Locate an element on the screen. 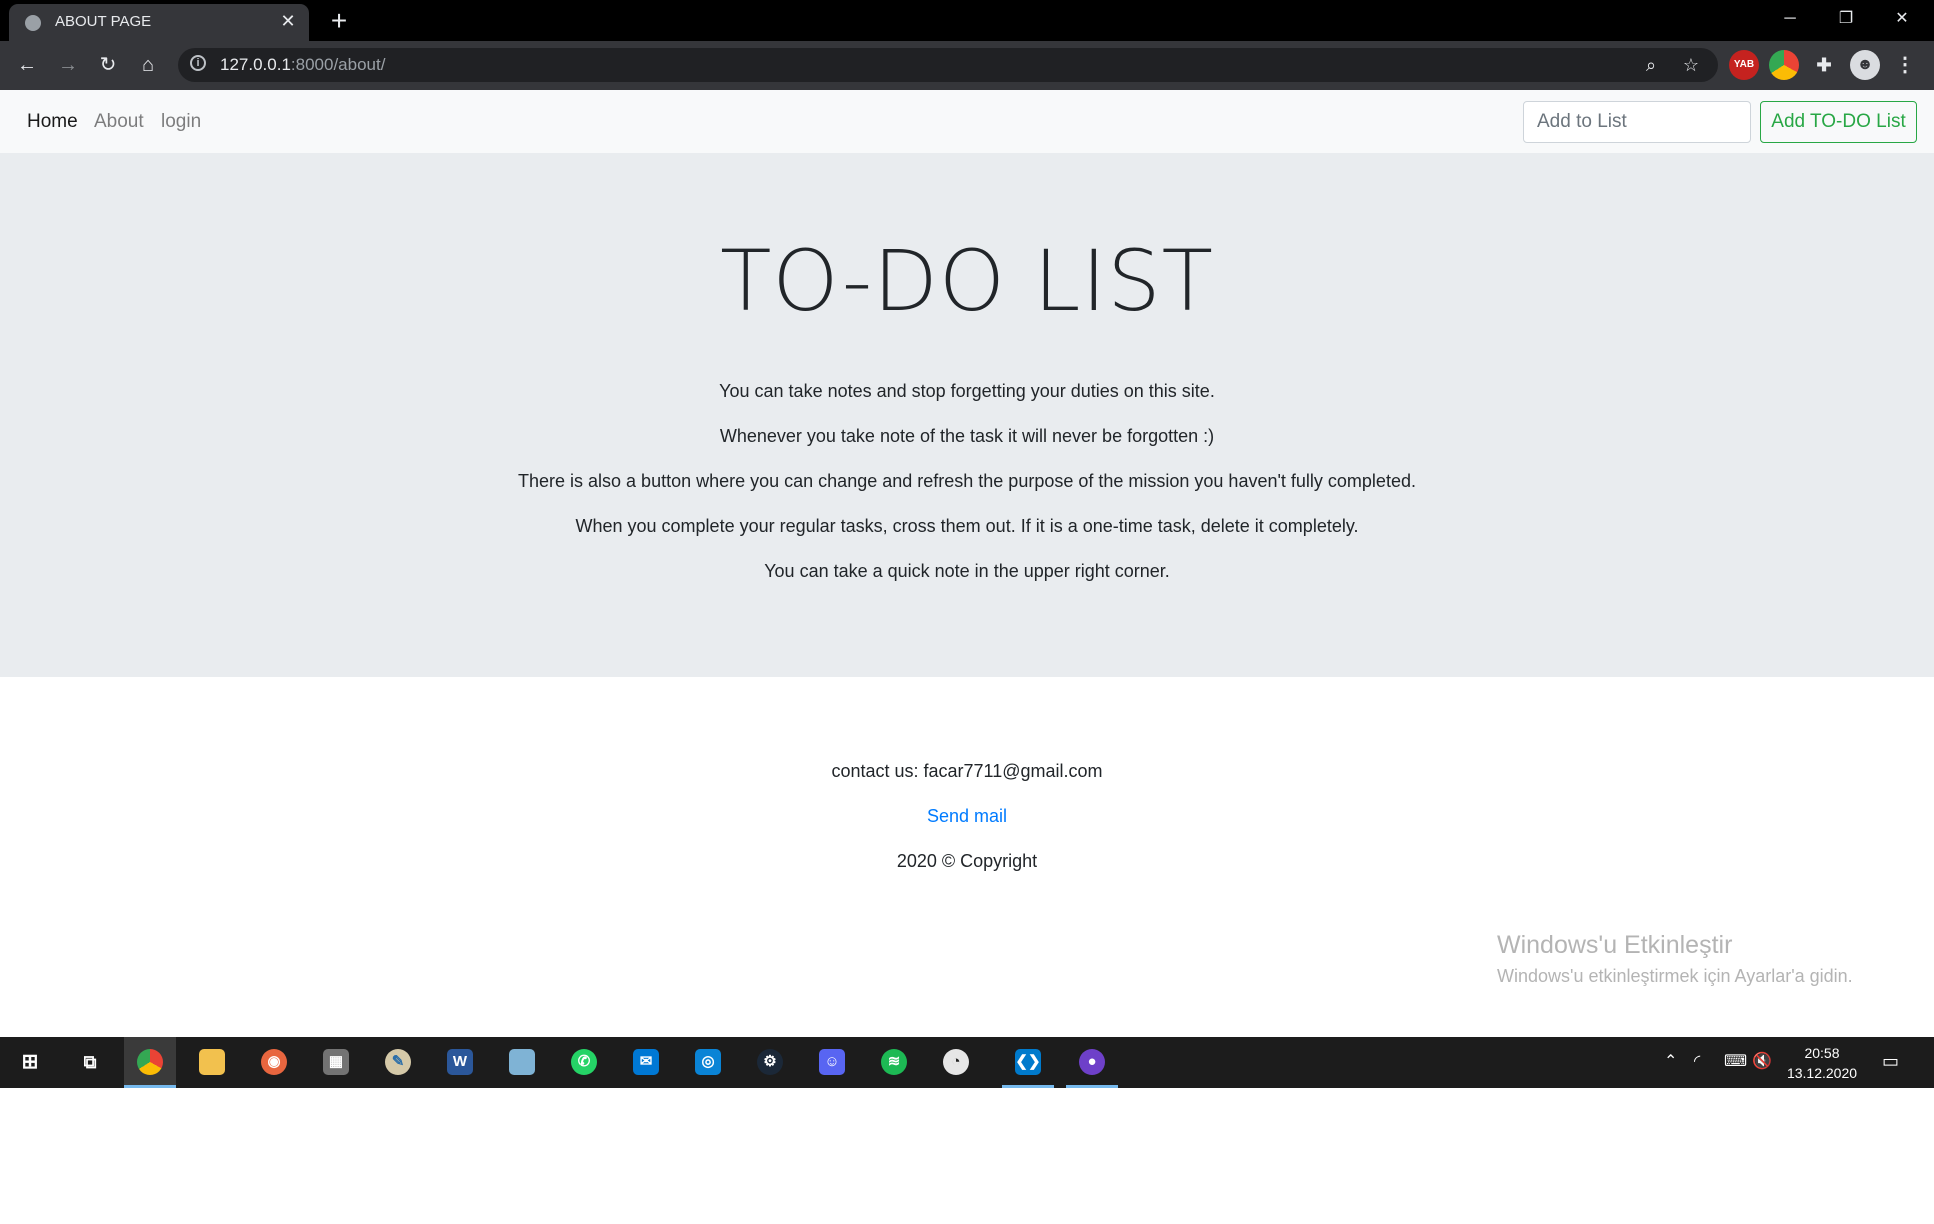  vscode-icon: ❮❯ is located at coordinates (1028, 1062).